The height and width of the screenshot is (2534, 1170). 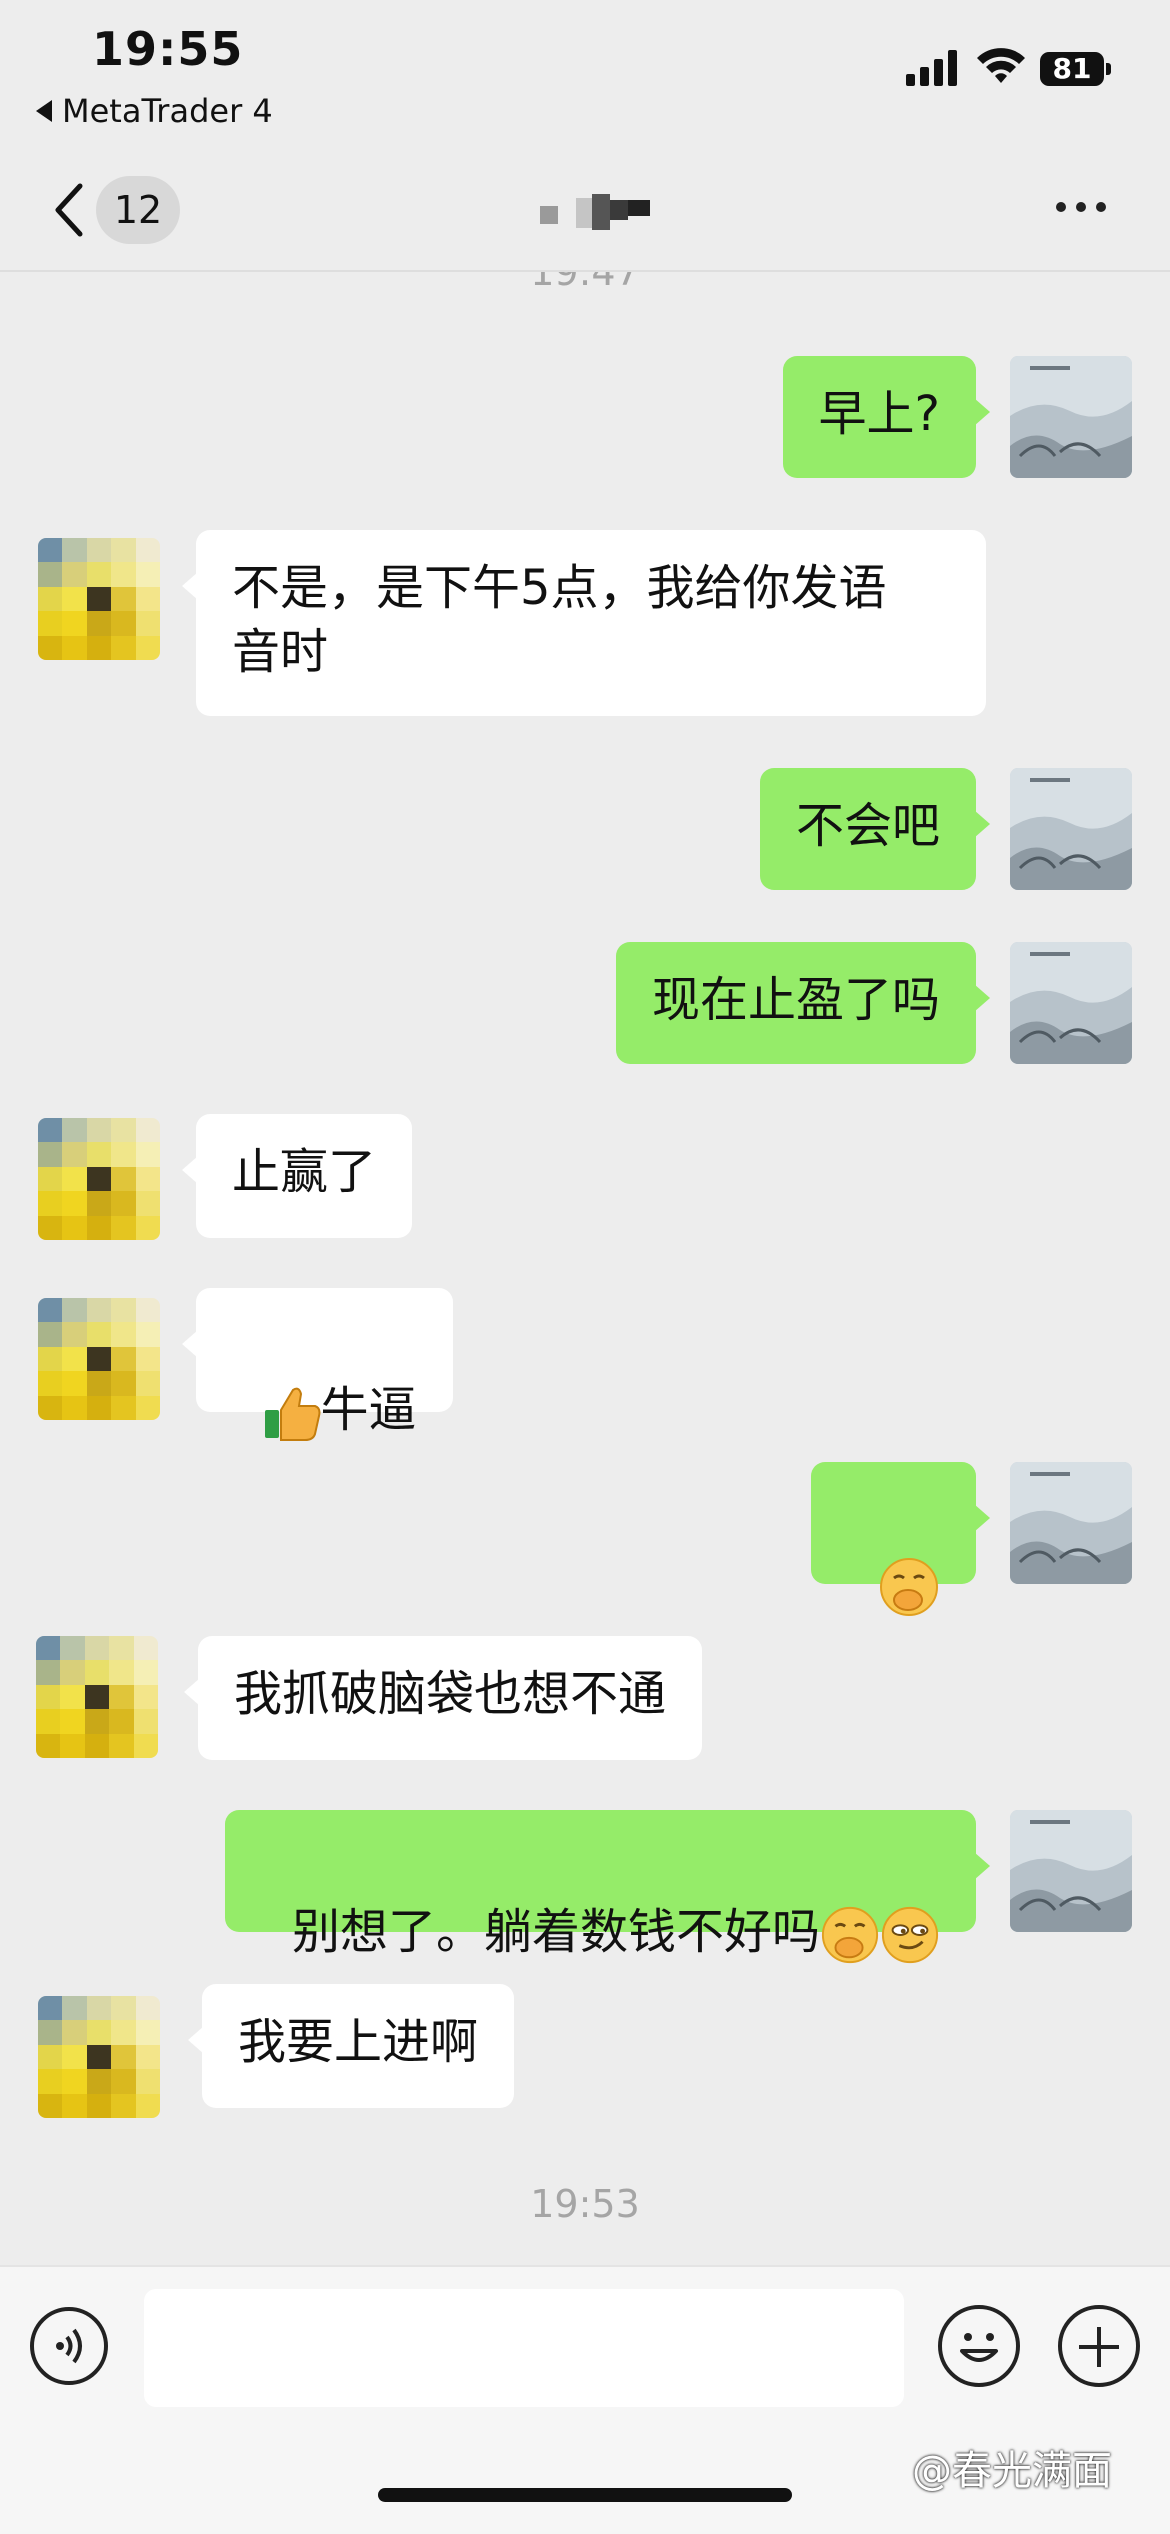 What do you see at coordinates (607, 1887) in the screenshot?
I see `message-bubble-outgoing: 别想了。躺着数钱不好吗` at bounding box center [607, 1887].